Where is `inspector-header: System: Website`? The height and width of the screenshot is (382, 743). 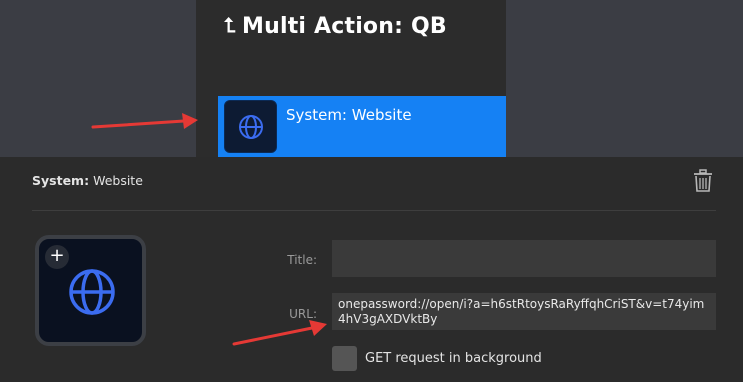
inspector-header: System: Website is located at coordinates (87, 180).